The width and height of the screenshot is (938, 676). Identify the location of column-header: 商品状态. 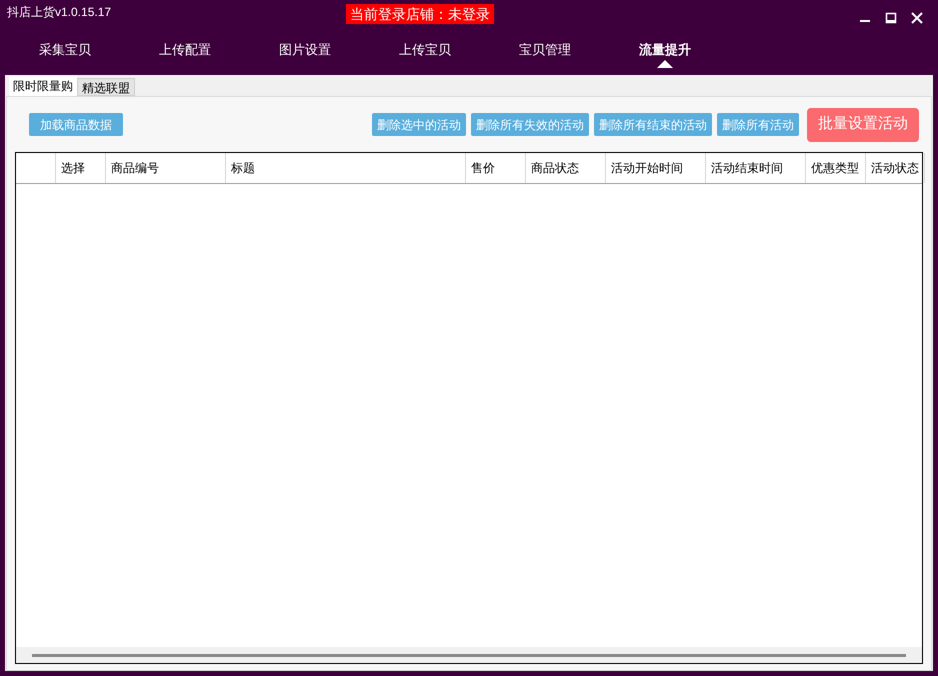
(566, 168).